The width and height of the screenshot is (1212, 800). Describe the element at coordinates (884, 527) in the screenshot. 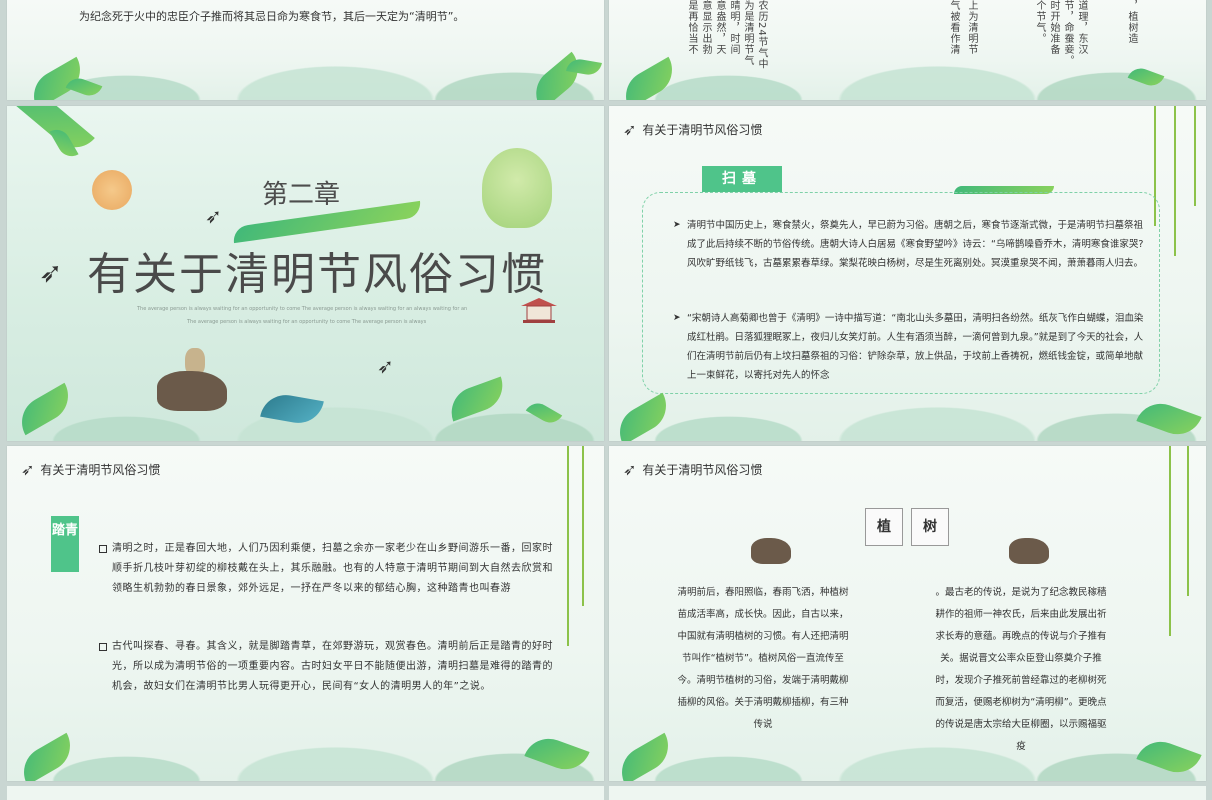

I see `title-char-box: 植` at that location.